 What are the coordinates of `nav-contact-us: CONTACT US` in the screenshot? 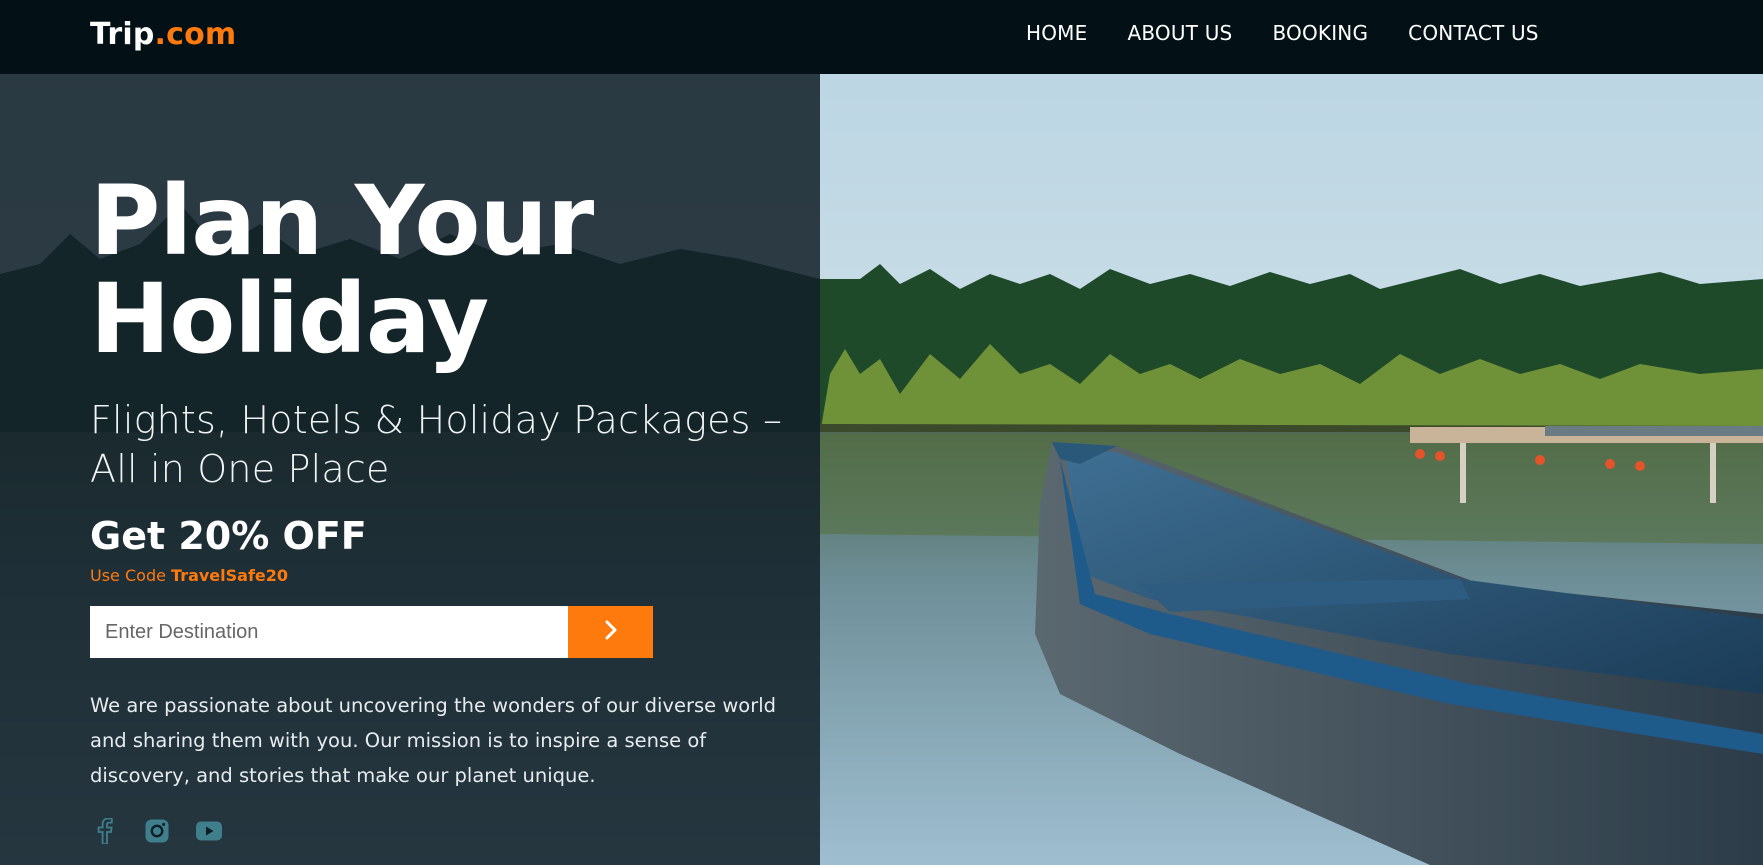 It's located at (1473, 33).